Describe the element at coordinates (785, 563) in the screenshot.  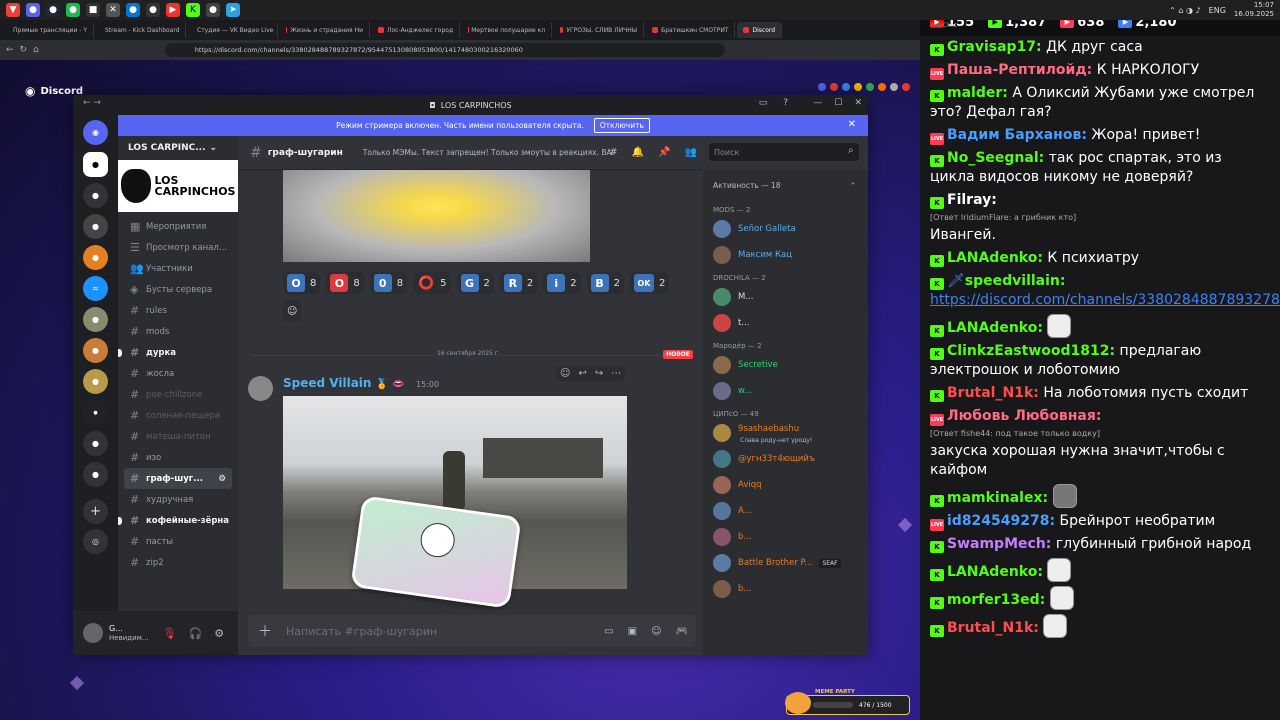
I see `member-item: Battle Brother P... SEAF` at that location.